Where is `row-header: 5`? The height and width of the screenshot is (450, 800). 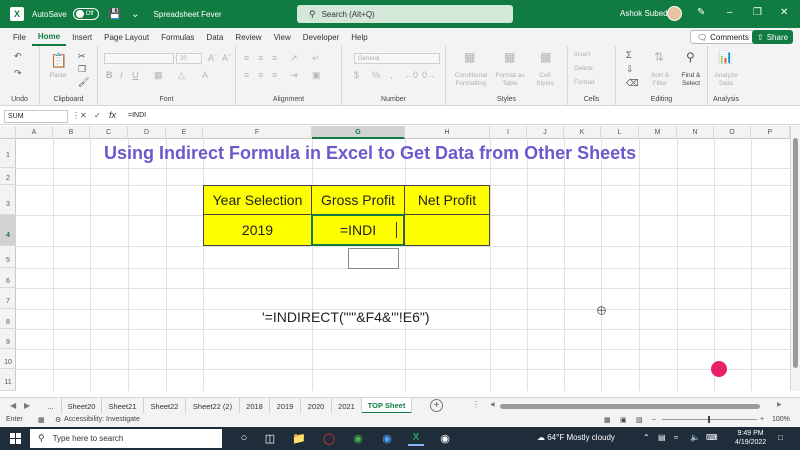
row-header: 5 is located at coordinates (8, 257).